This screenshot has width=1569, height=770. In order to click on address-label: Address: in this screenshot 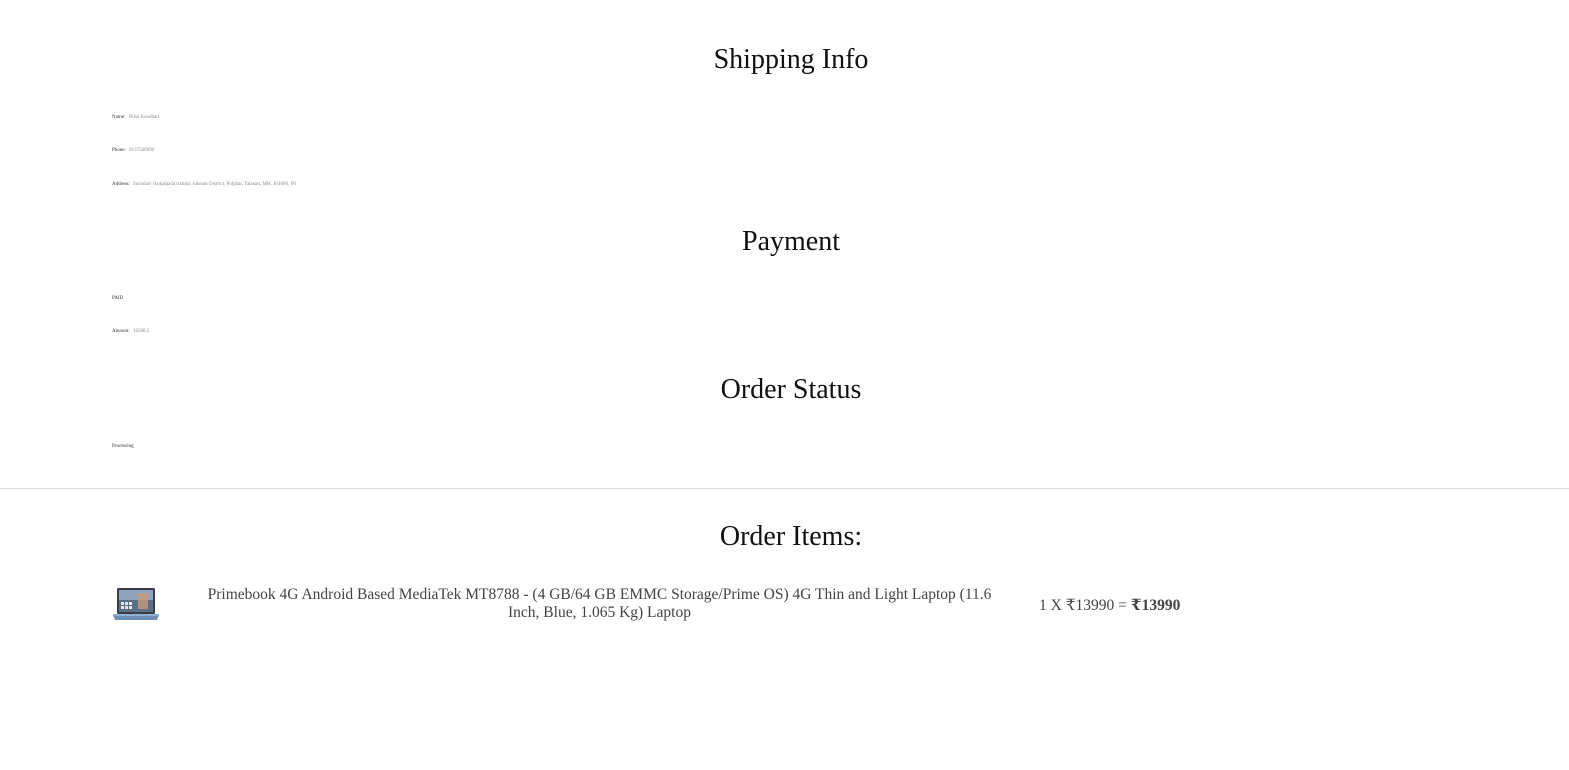, I will do `click(121, 184)`.